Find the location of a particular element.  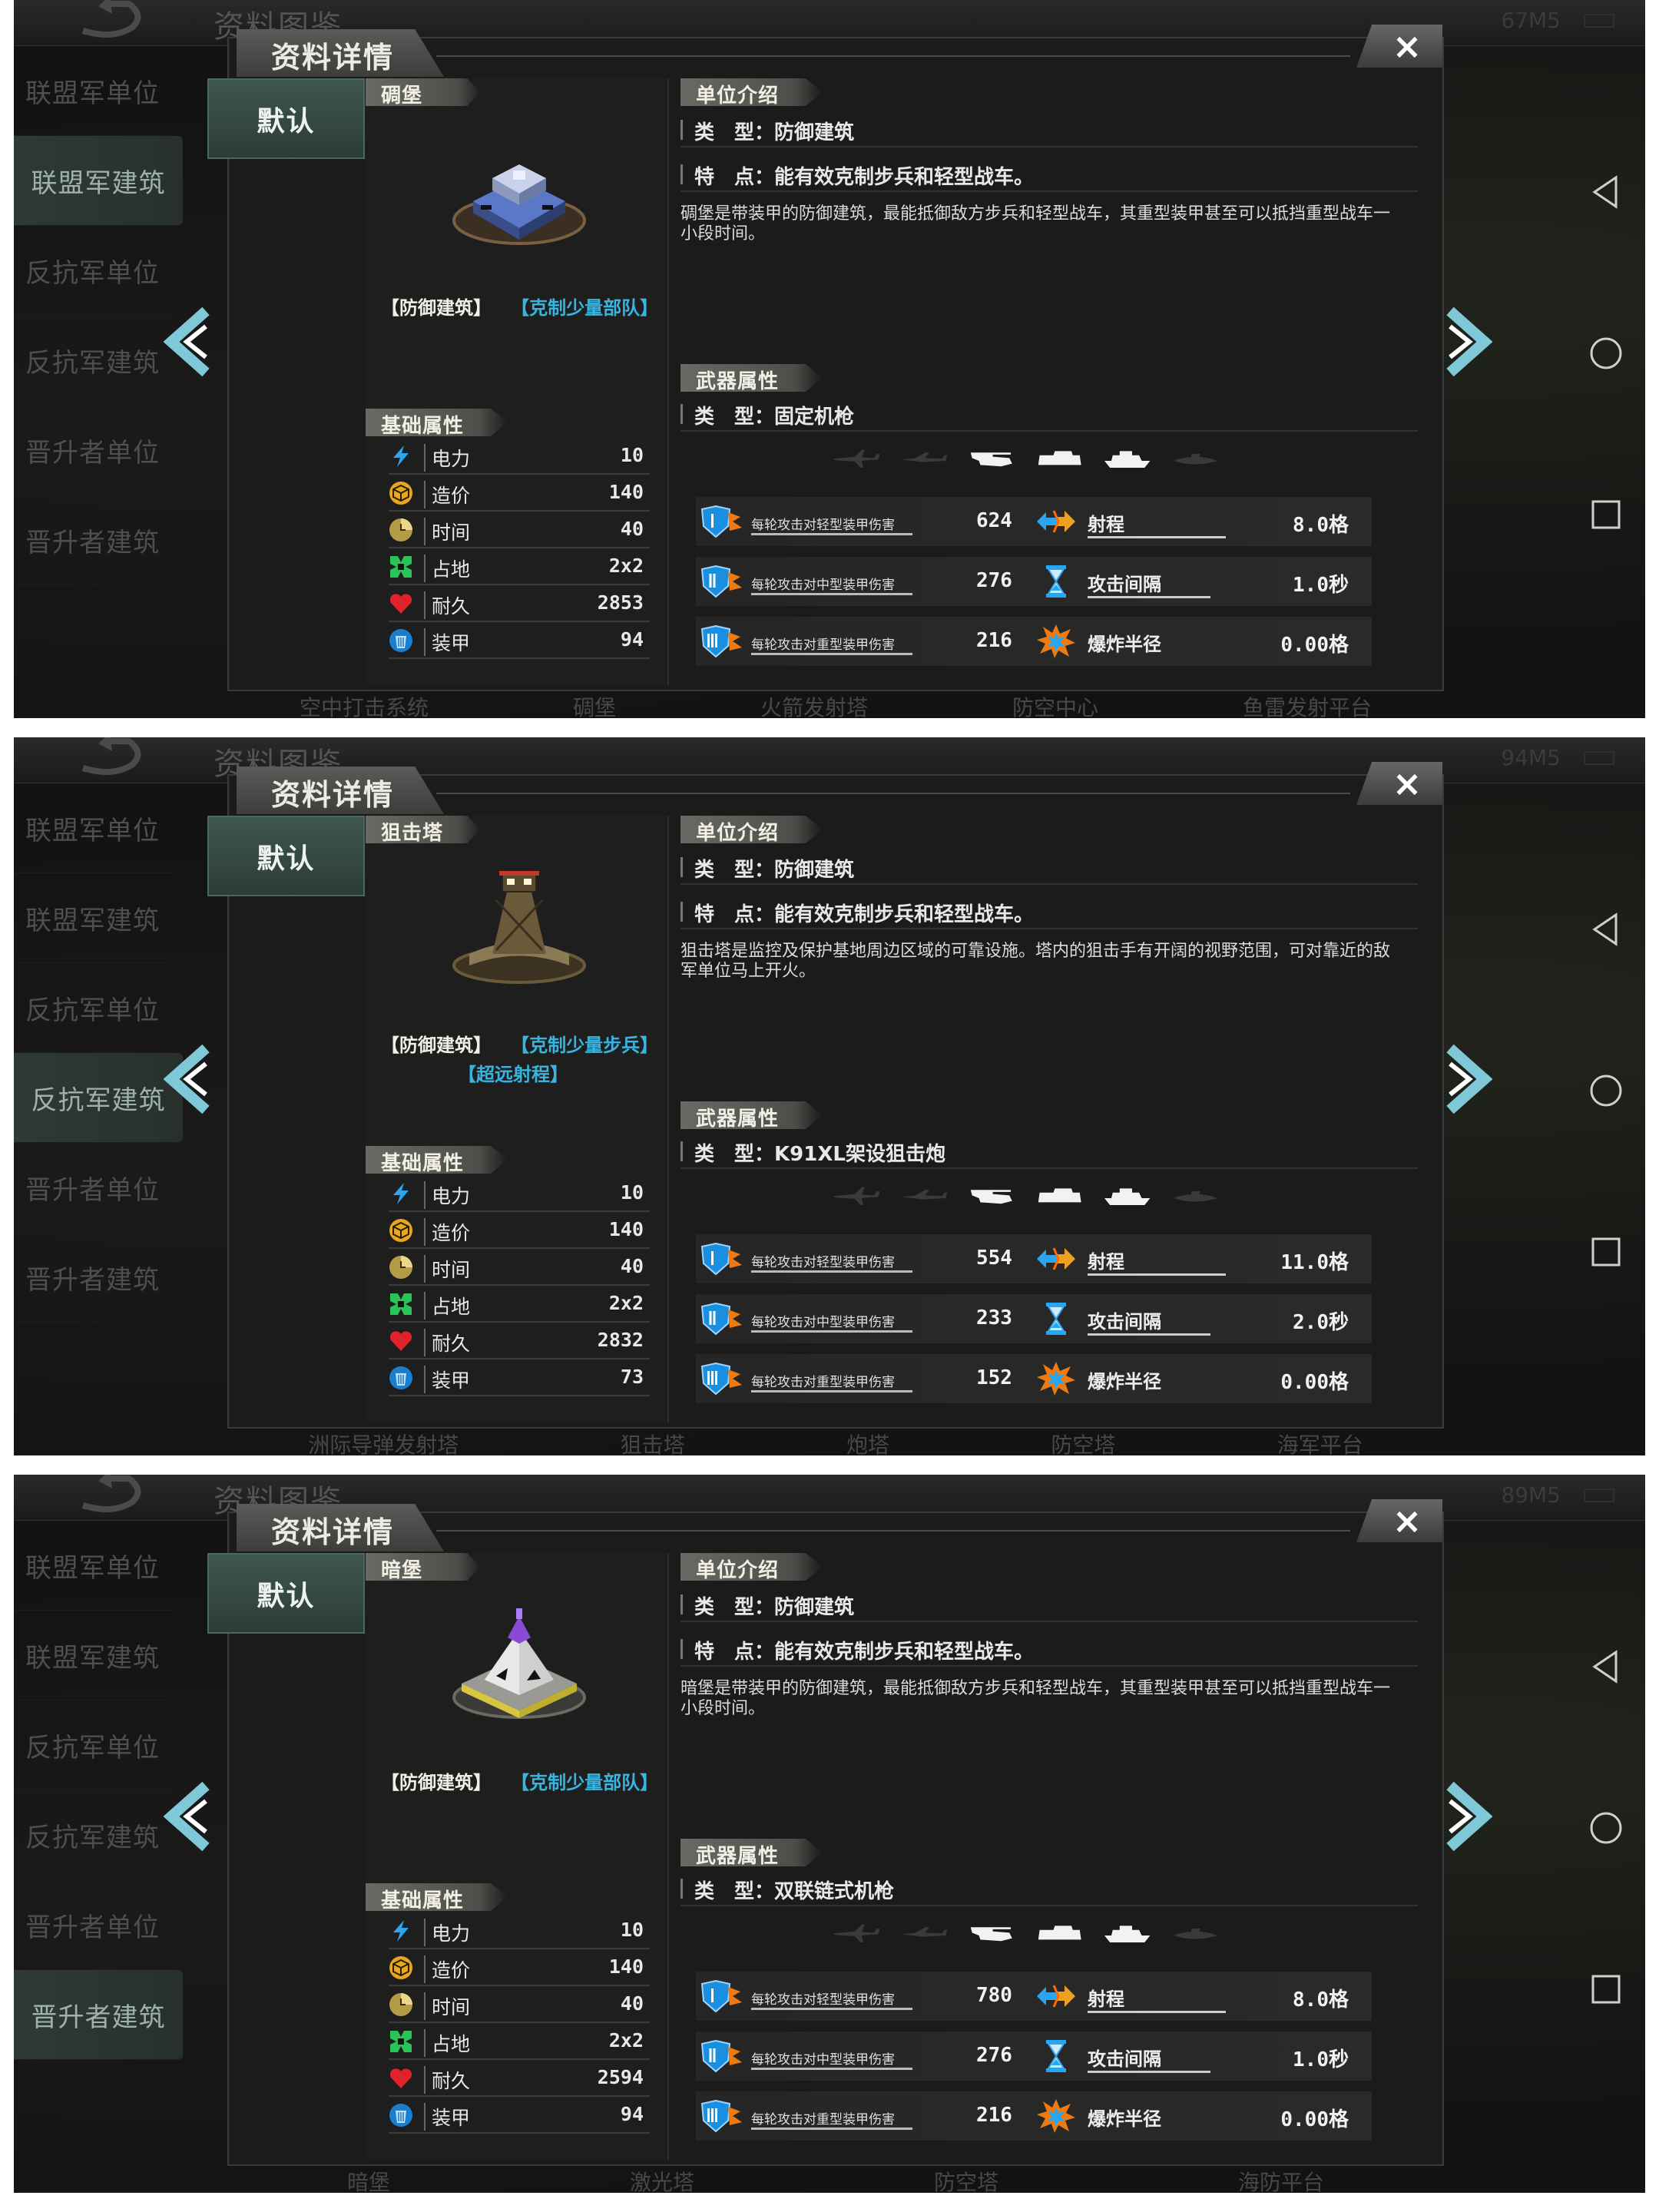

target-types is located at coordinates (1026, 1933).